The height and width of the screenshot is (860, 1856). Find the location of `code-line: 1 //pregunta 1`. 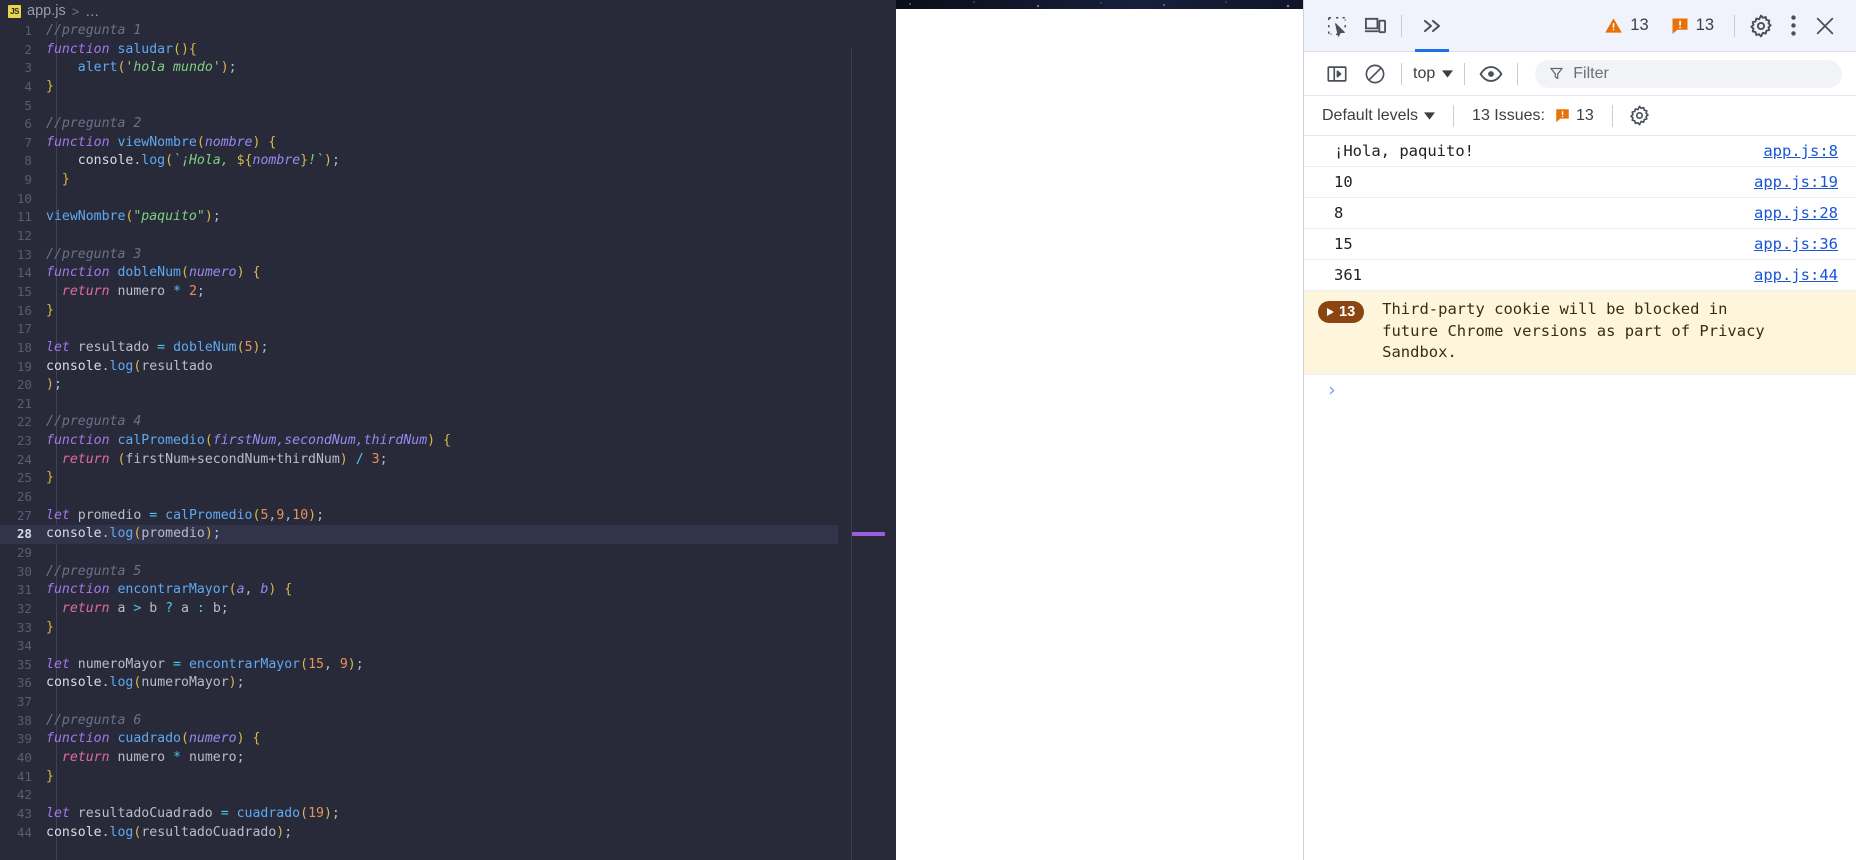

code-line: 1 //pregunta 1 is located at coordinates (448, 31).